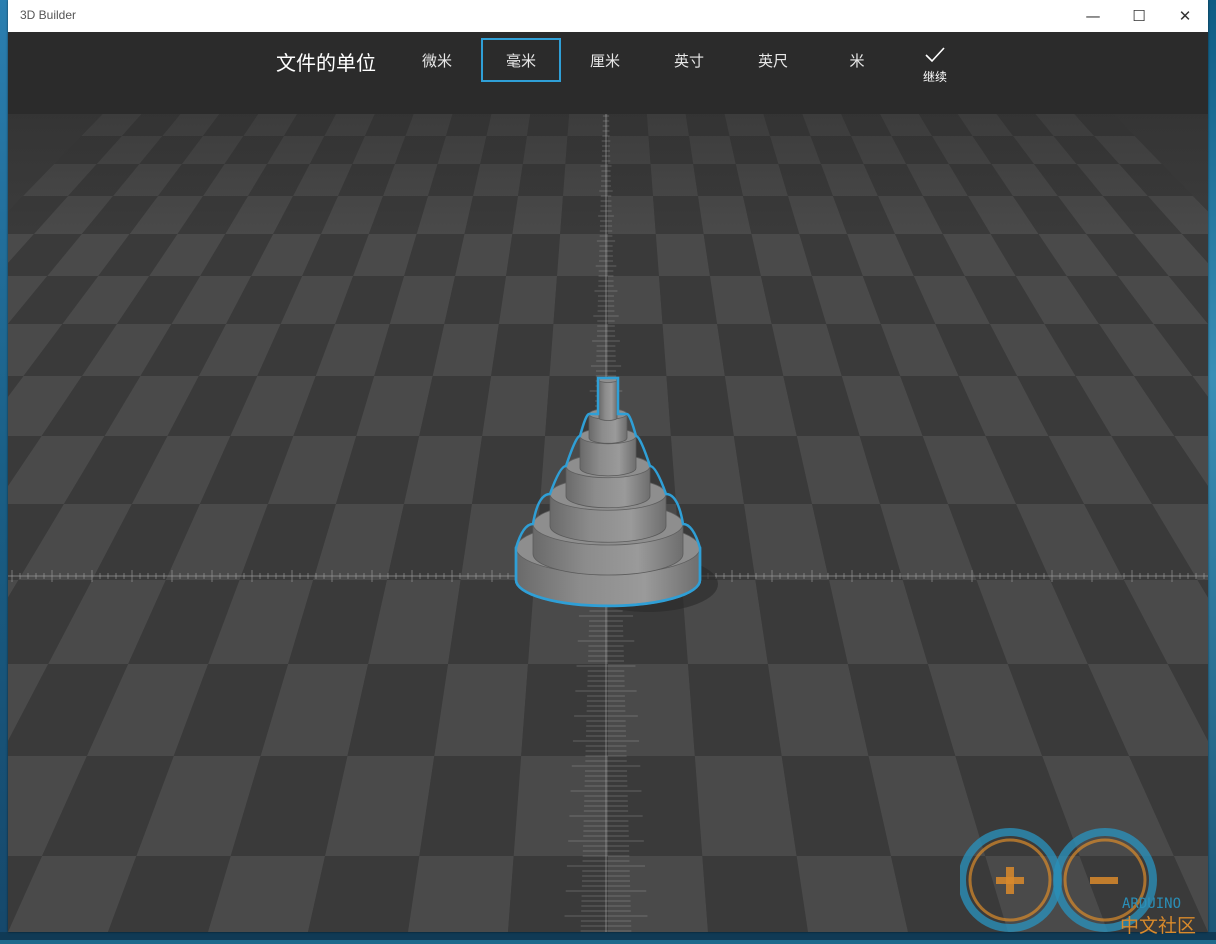  I want to click on desktop-edge-right, so click(1212, 470).